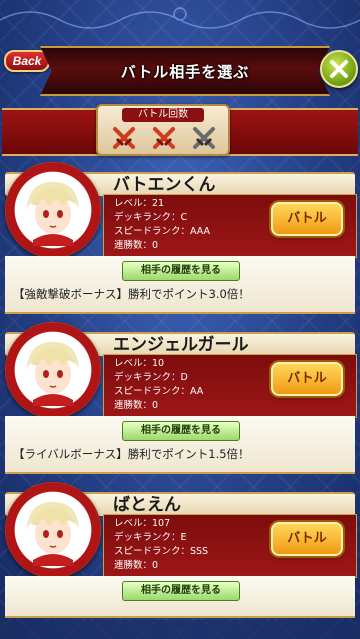 This screenshot has height=639, width=360. What do you see at coordinates (150, 537) in the screenshot?
I see `opponent-deck-rank: デッキランク：E` at bounding box center [150, 537].